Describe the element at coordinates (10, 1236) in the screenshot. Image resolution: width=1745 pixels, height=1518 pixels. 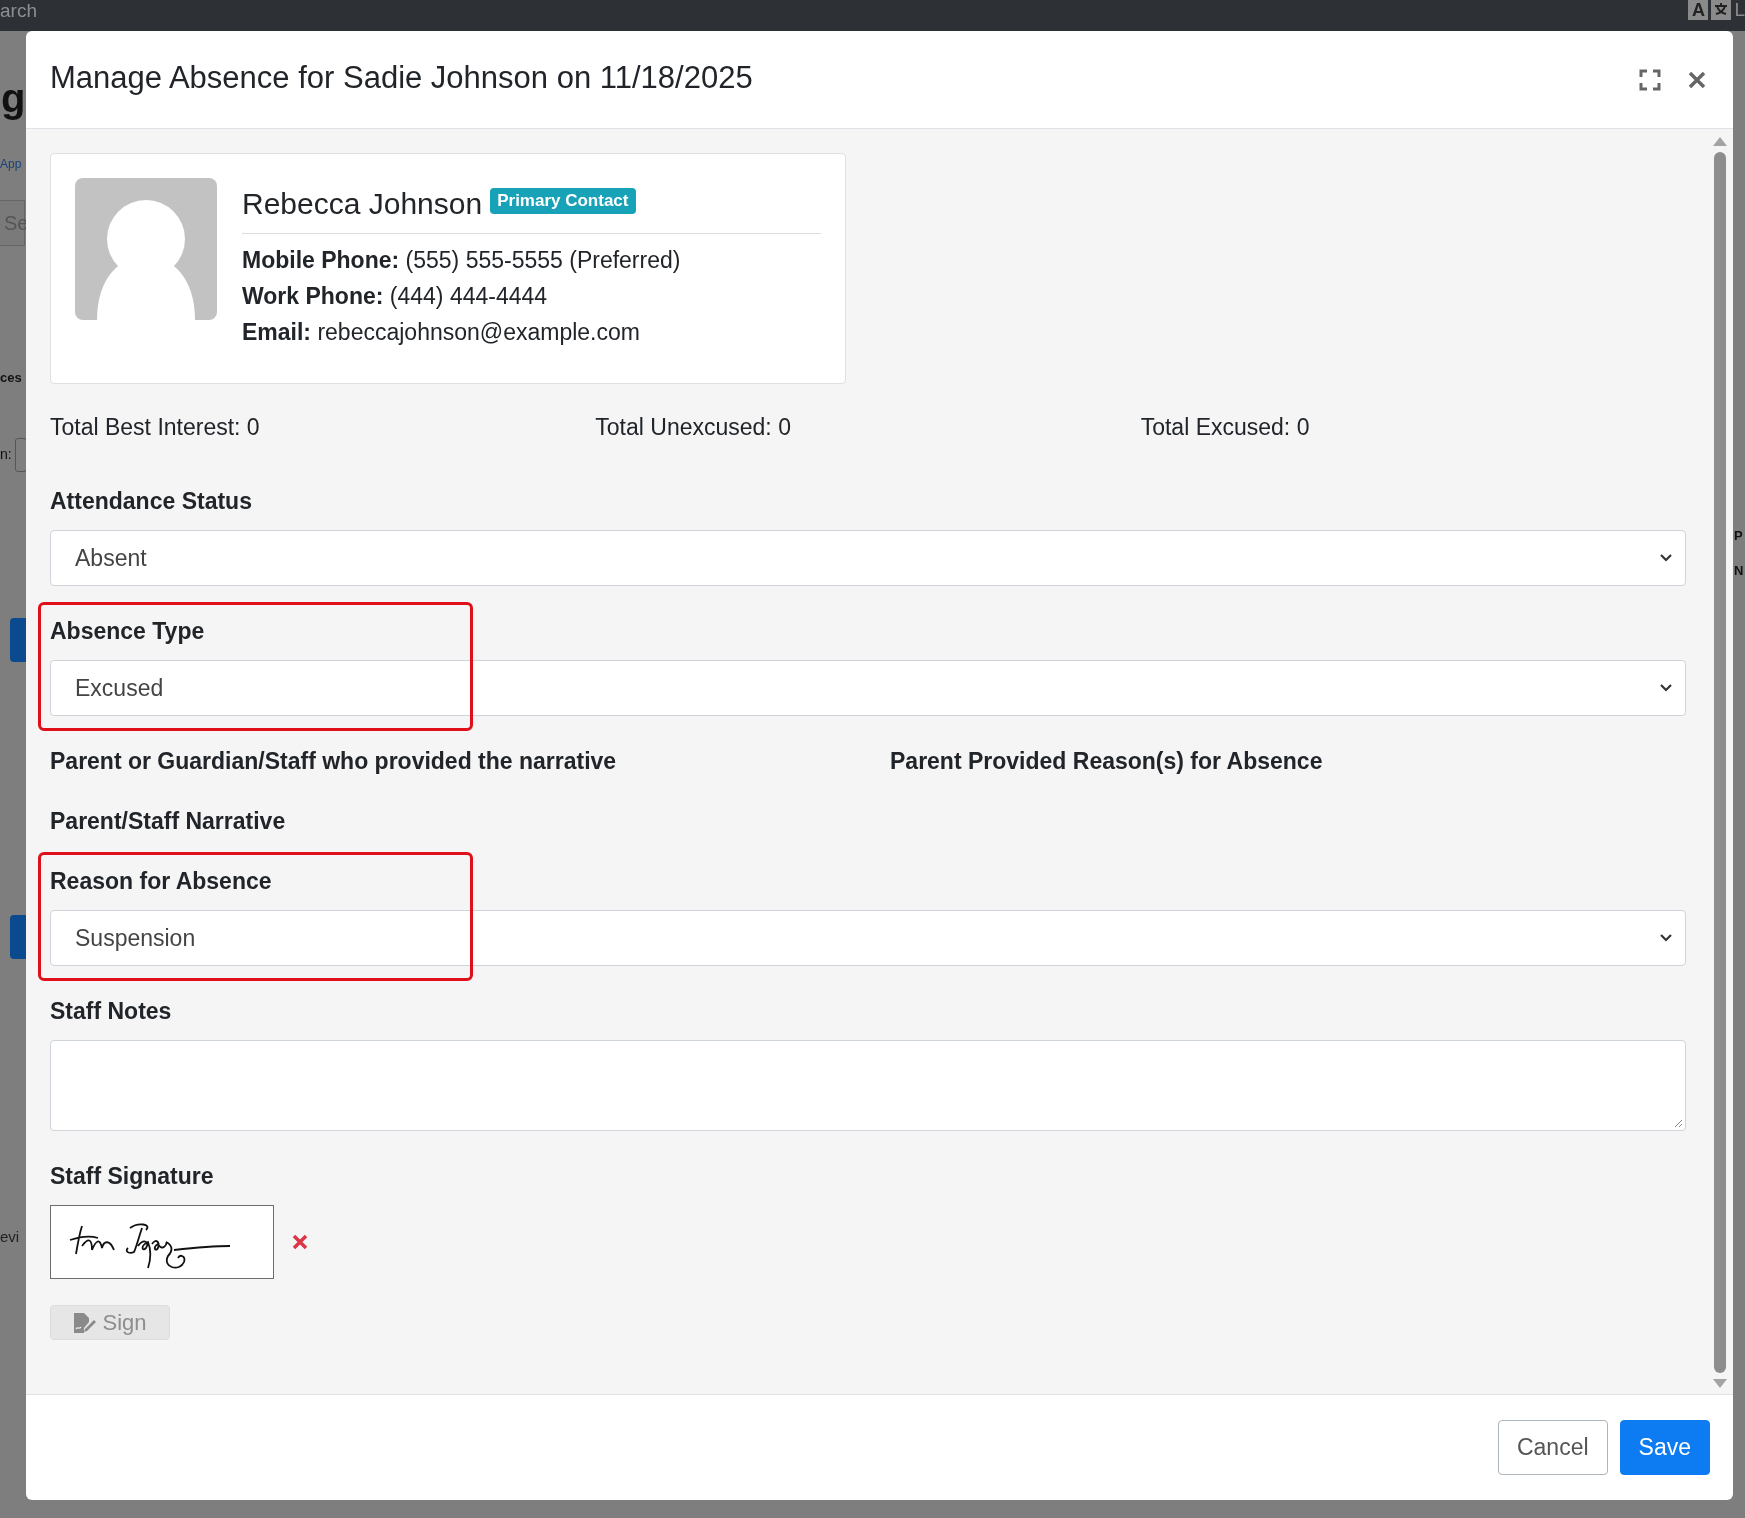
I see `row-text: evi` at that location.